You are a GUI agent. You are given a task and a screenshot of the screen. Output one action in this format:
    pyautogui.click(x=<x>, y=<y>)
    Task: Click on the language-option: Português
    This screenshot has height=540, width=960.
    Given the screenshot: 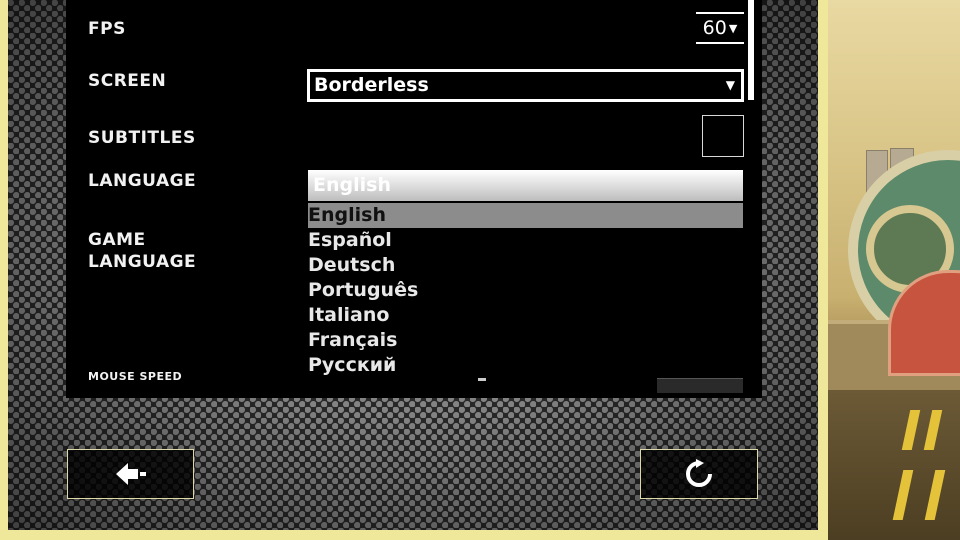 What is the action you would take?
    pyautogui.click(x=525, y=290)
    